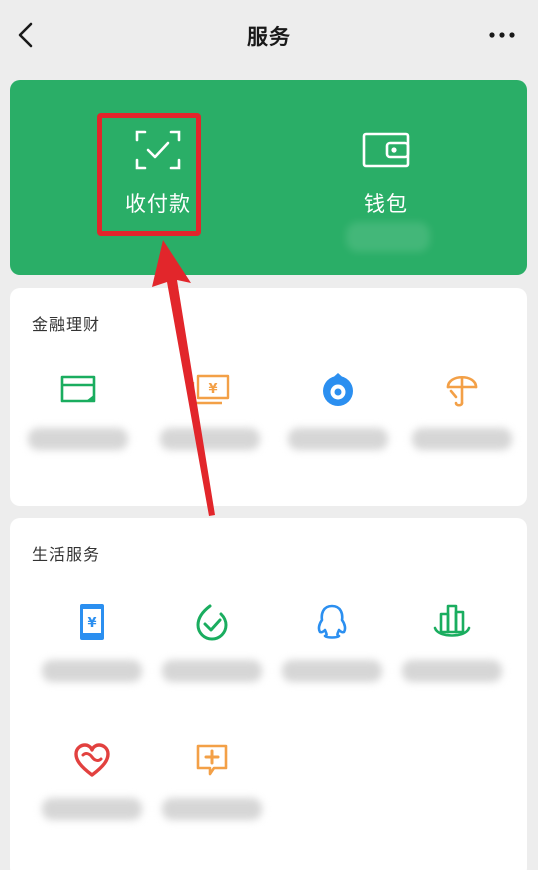 The image size is (538, 870). I want to click on phone-recharge-icon: ¥, so click(92, 622).